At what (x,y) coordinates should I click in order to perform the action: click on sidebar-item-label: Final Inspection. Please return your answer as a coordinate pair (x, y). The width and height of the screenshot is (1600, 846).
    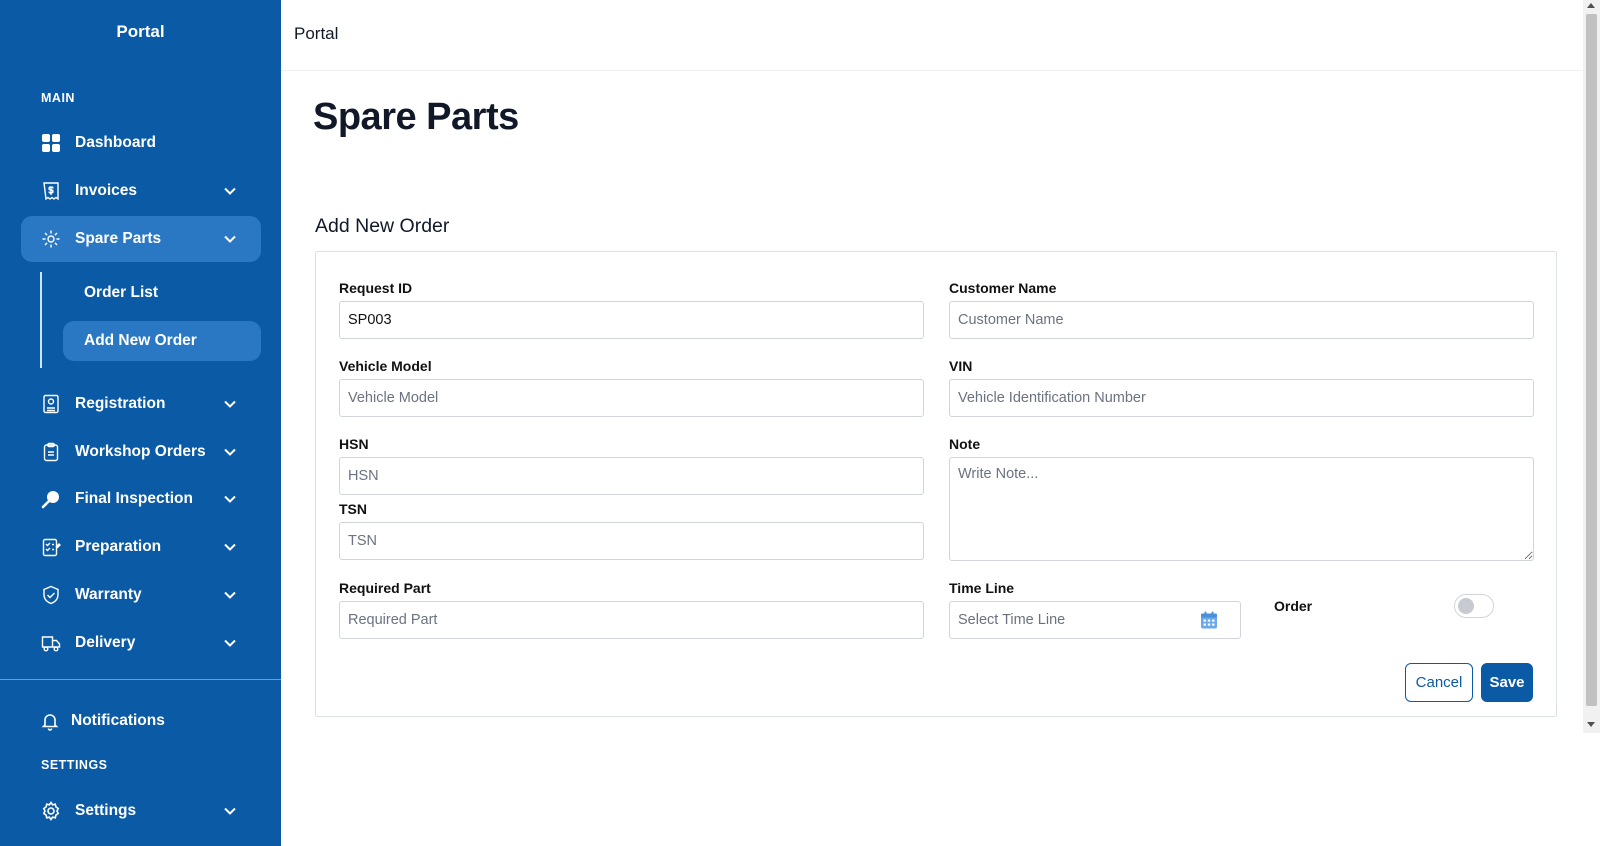
    Looking at the image, I should click on (134, 498).